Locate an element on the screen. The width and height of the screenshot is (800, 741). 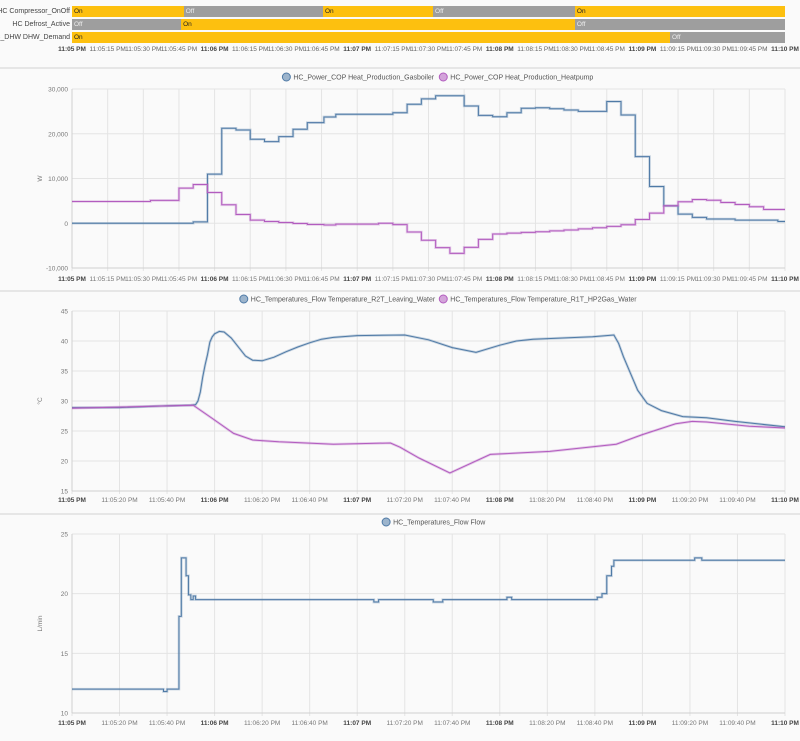
legend-label: HC_Power_COP Heat_Production_Heatpump is located at coordinates (521, 78).